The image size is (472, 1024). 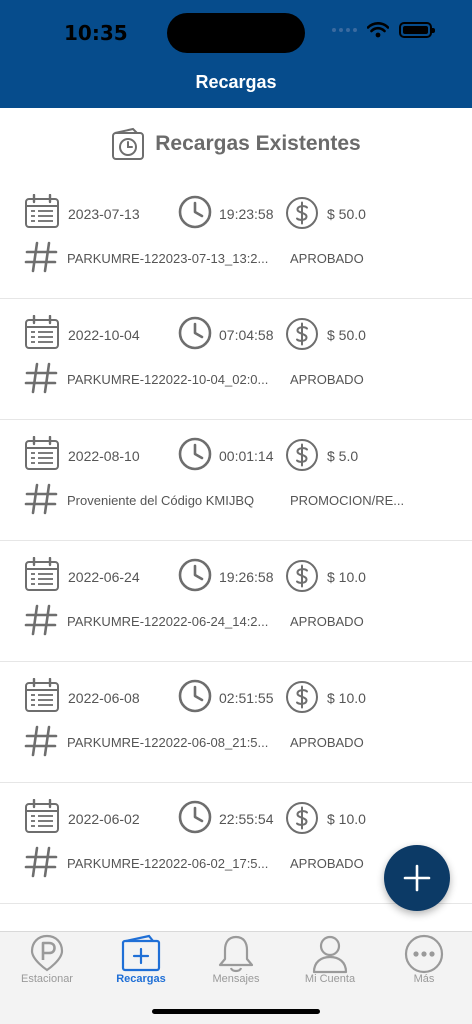 I want to click on wifi-icon, so click(x=378, y=30).